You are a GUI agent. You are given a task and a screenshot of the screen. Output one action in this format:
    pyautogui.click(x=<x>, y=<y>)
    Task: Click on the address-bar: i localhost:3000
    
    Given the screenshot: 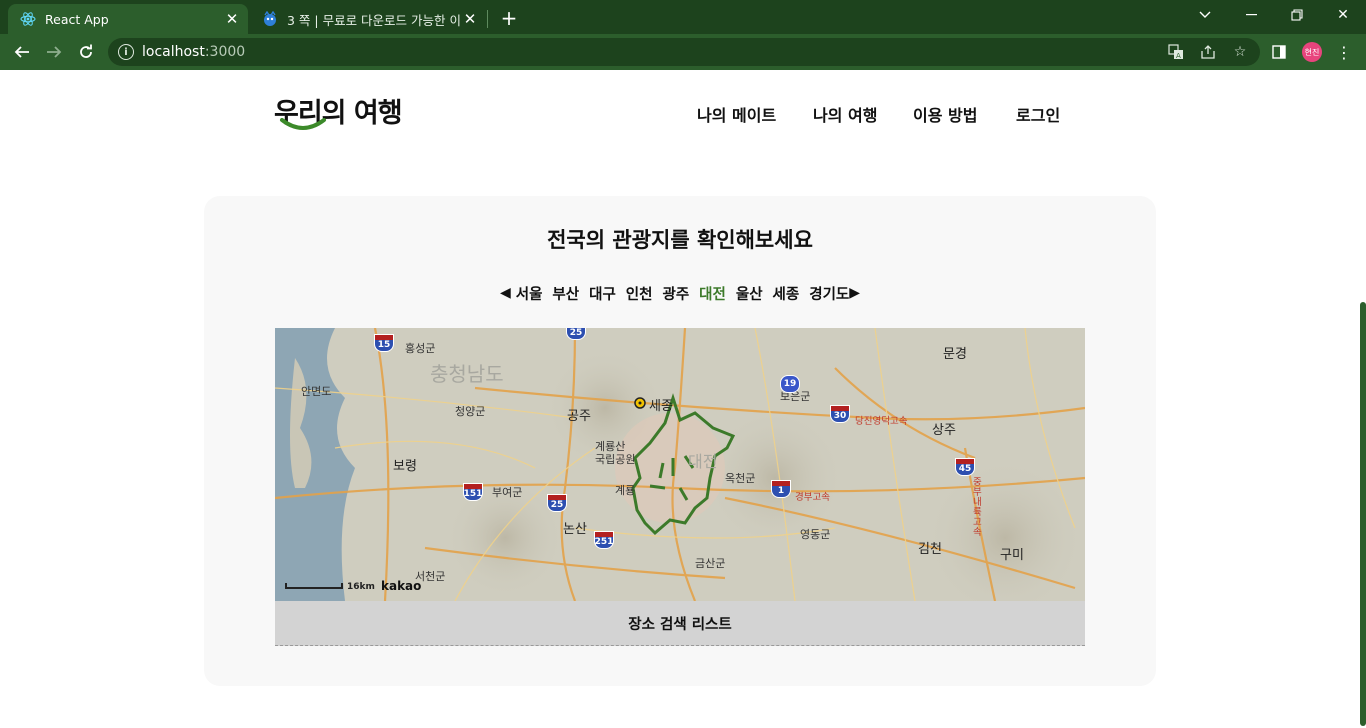 What is the action you would take?
    pyautogui.click(x=684, y=52)
    